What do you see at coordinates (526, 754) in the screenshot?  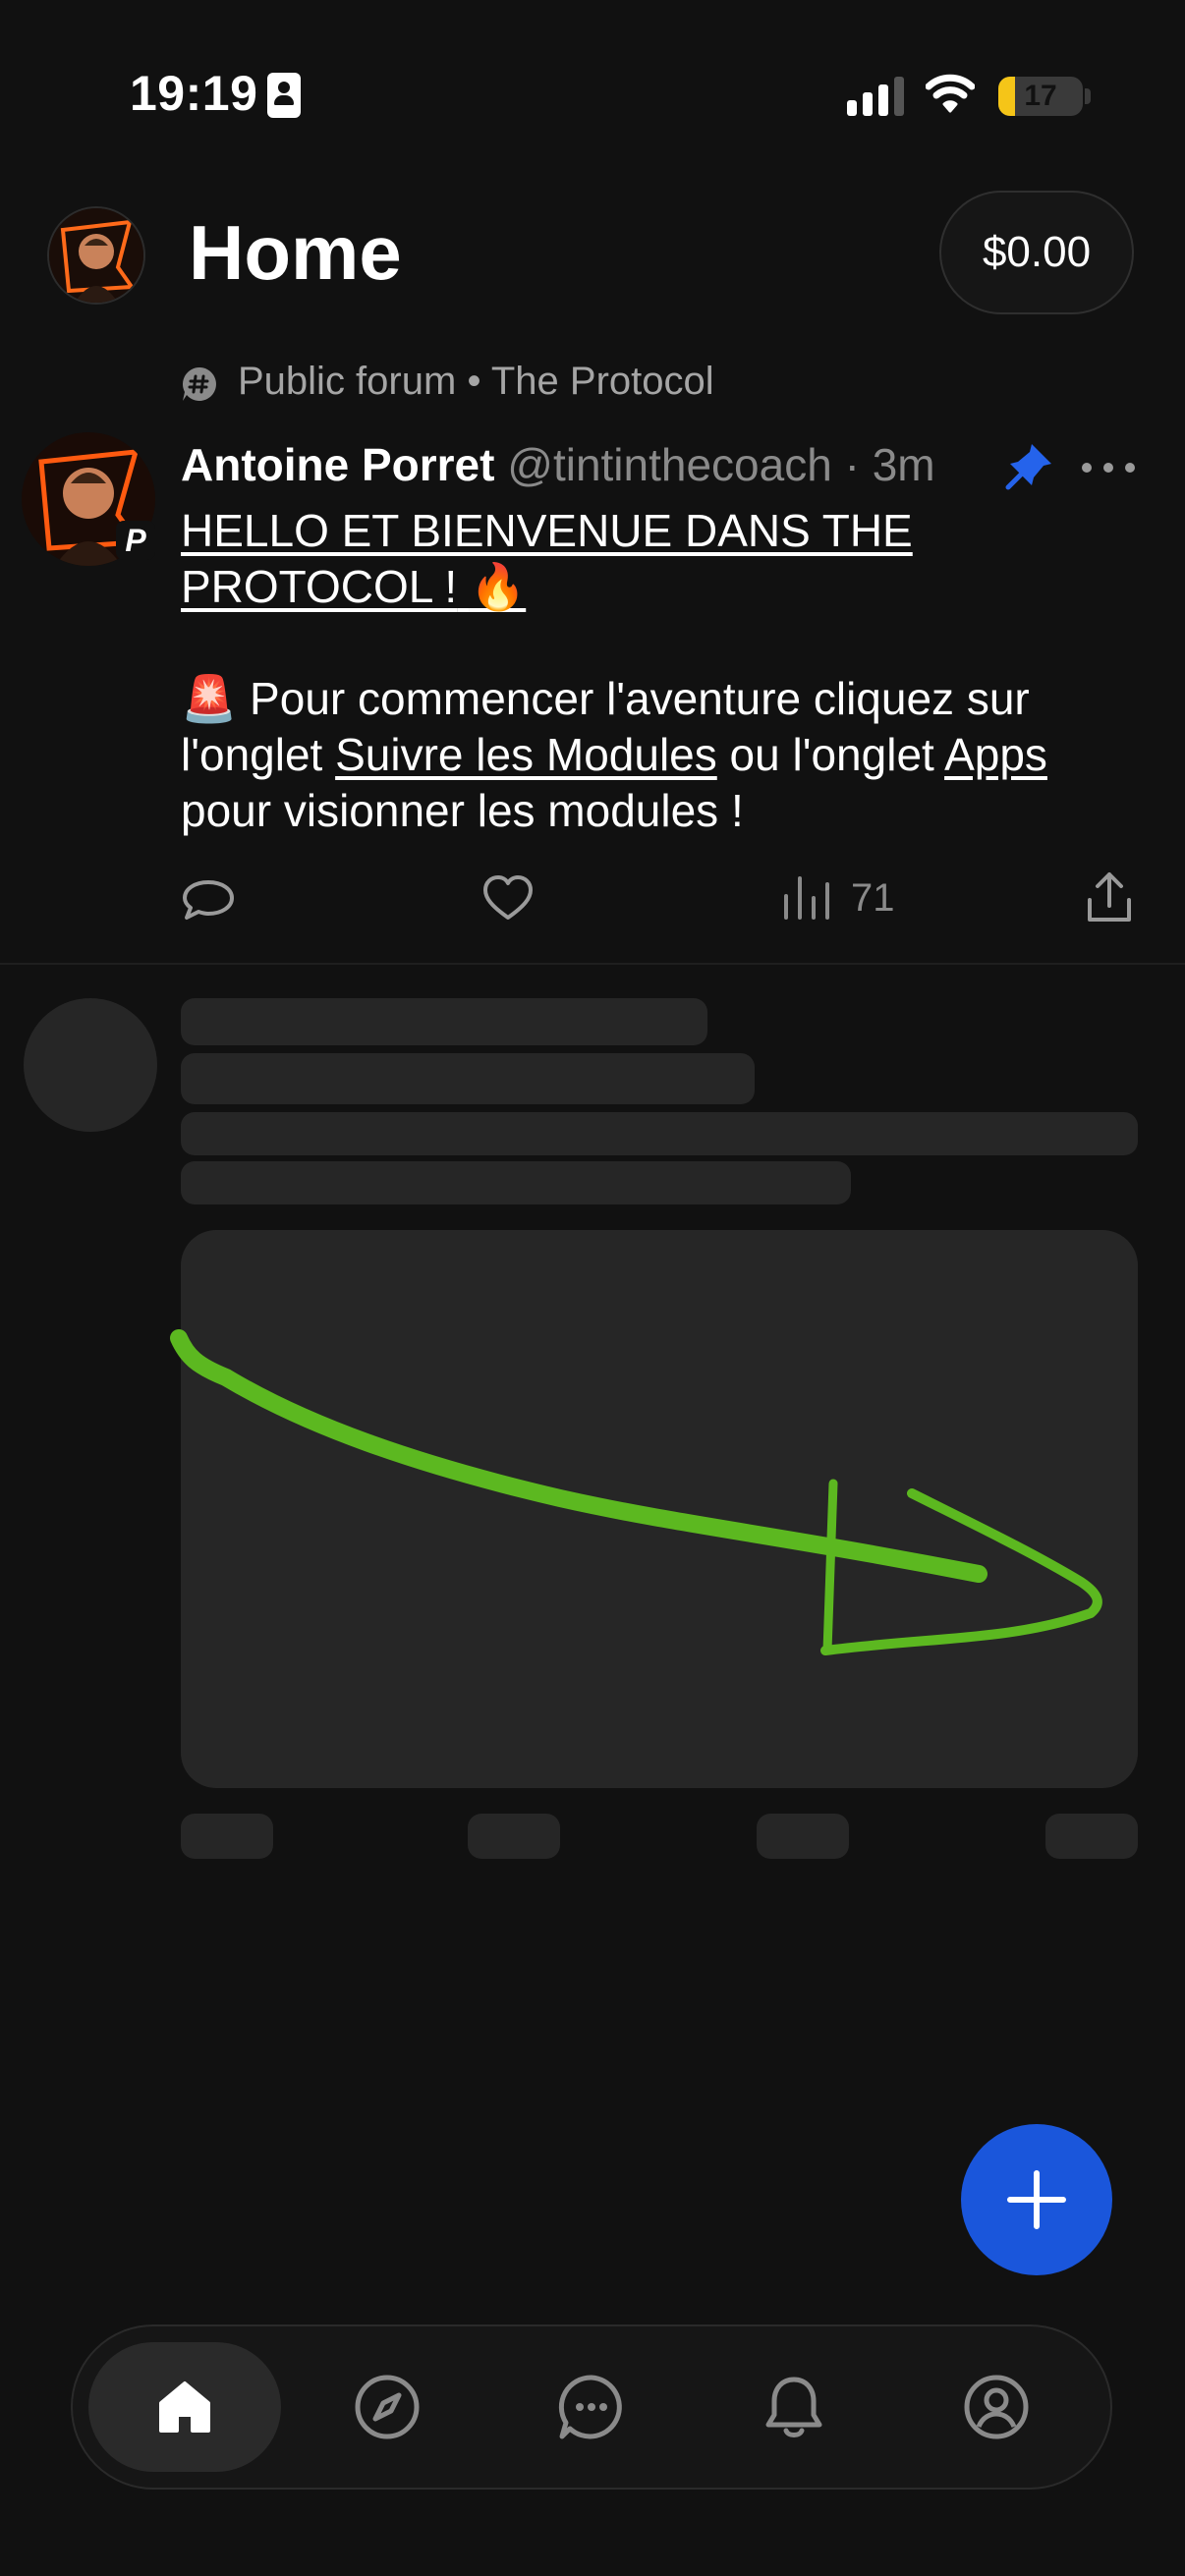 I see `link-suivre-modules: Suivre les Modules` at bounding box center [526, 754].